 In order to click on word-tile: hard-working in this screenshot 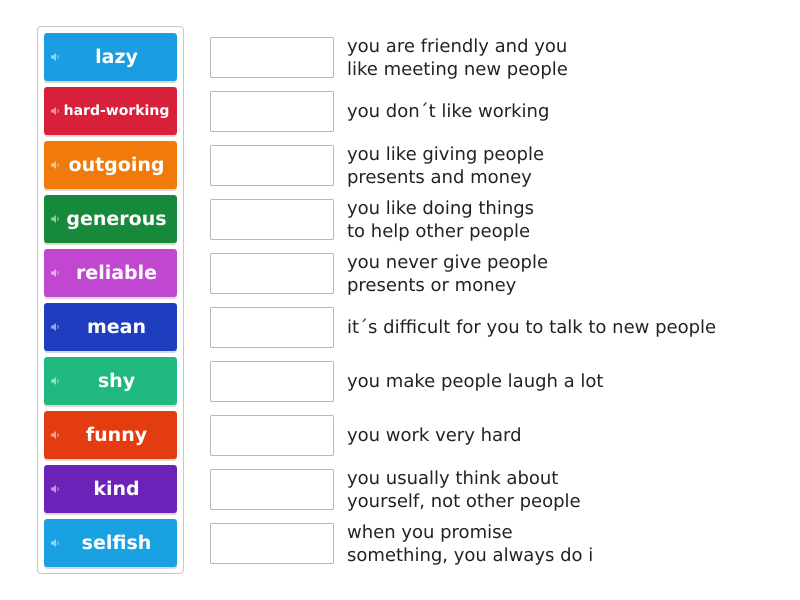, I will do `click(110, 111)`.